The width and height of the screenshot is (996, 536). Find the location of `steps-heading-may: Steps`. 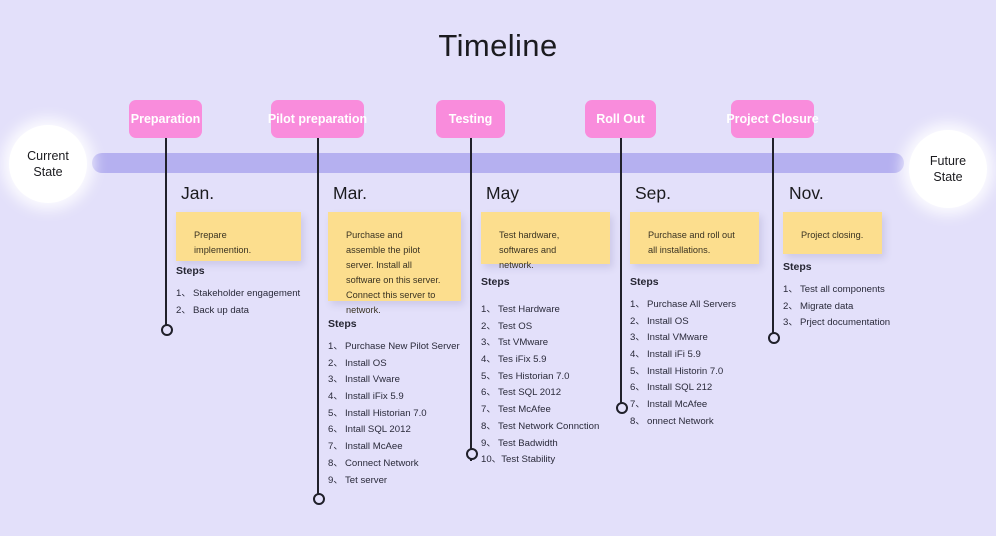

steps-heading-may: Steps is located at coordinates (495, 282).